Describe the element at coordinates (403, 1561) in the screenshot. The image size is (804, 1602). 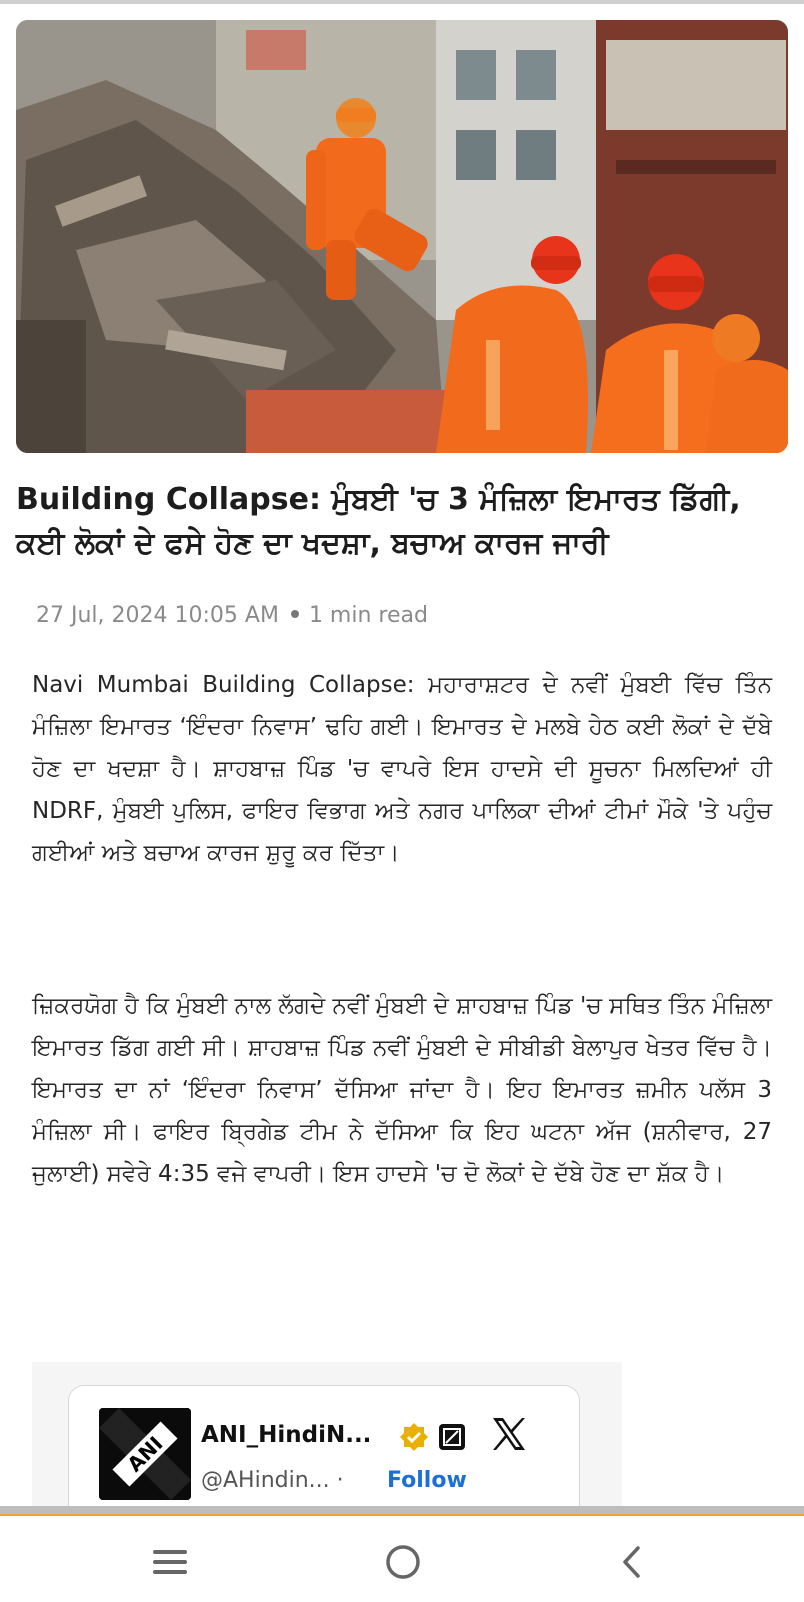
I see `home-circle-icon` at that location.